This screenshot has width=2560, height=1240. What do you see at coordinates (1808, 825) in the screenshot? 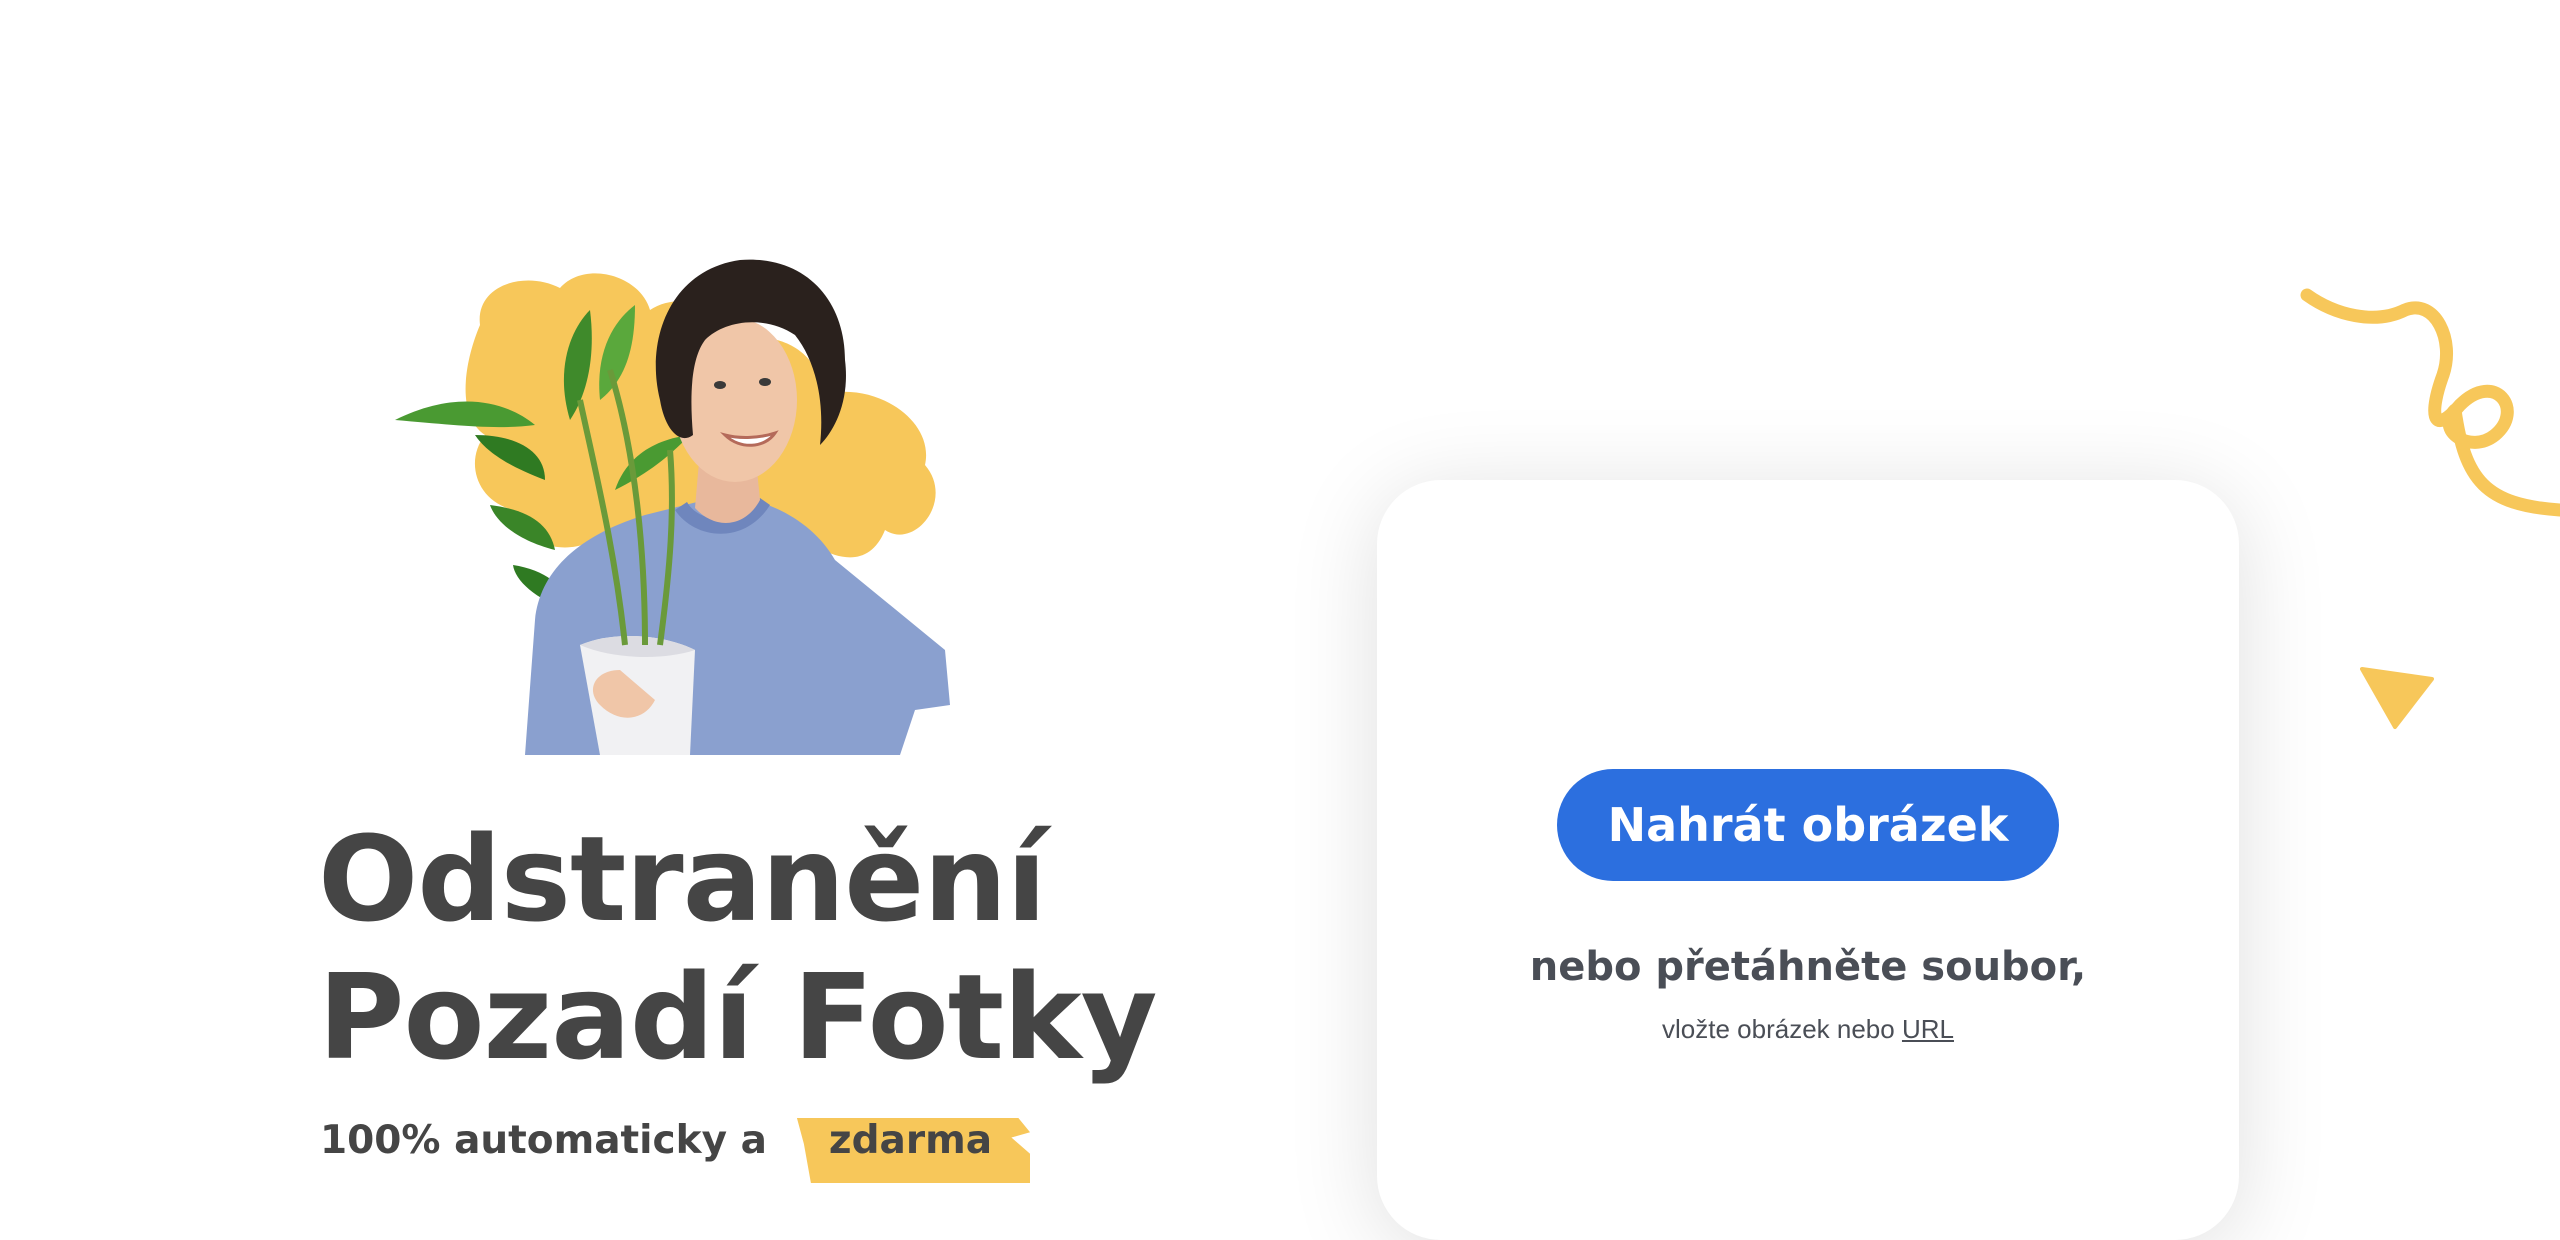
I see `upload-image-button: Nahrát obrázek` at bounding box center [1808, 825].